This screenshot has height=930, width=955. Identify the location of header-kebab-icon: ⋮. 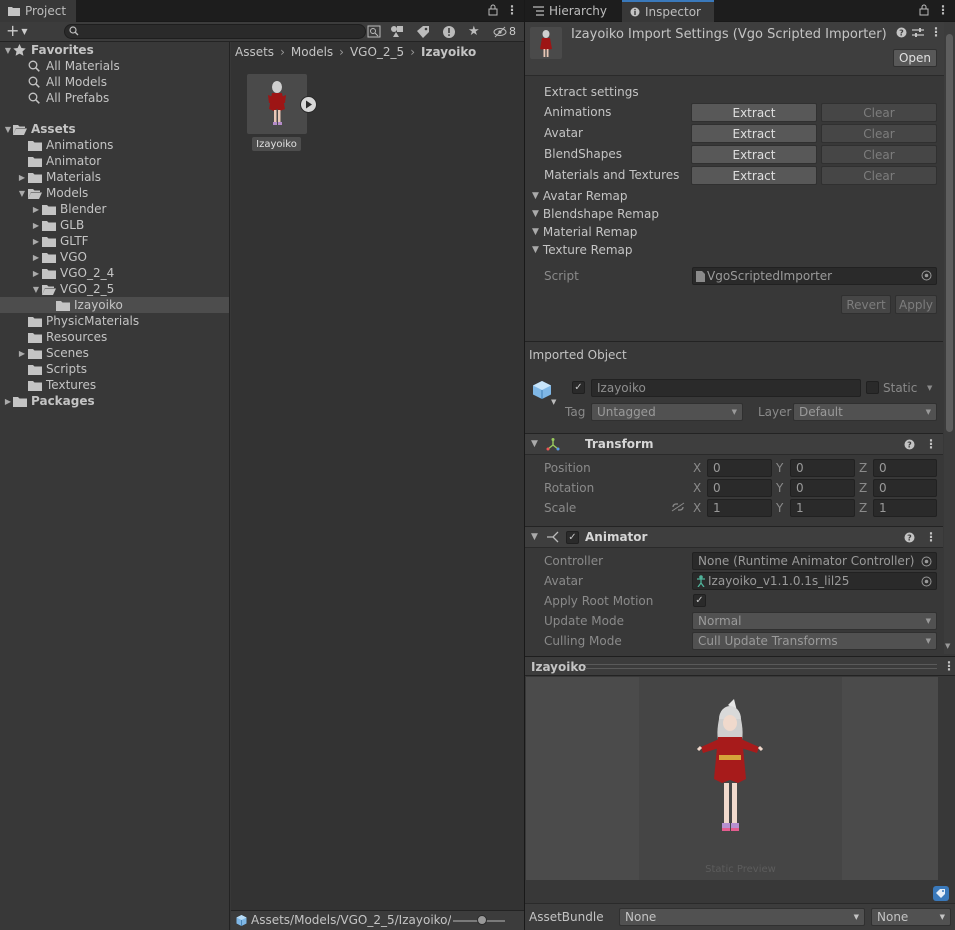
(936, 32).